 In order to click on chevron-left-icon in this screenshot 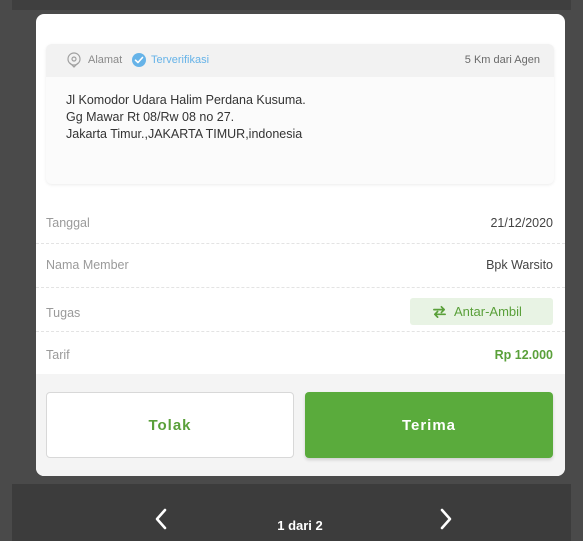, I will do `click(161, 519)`.